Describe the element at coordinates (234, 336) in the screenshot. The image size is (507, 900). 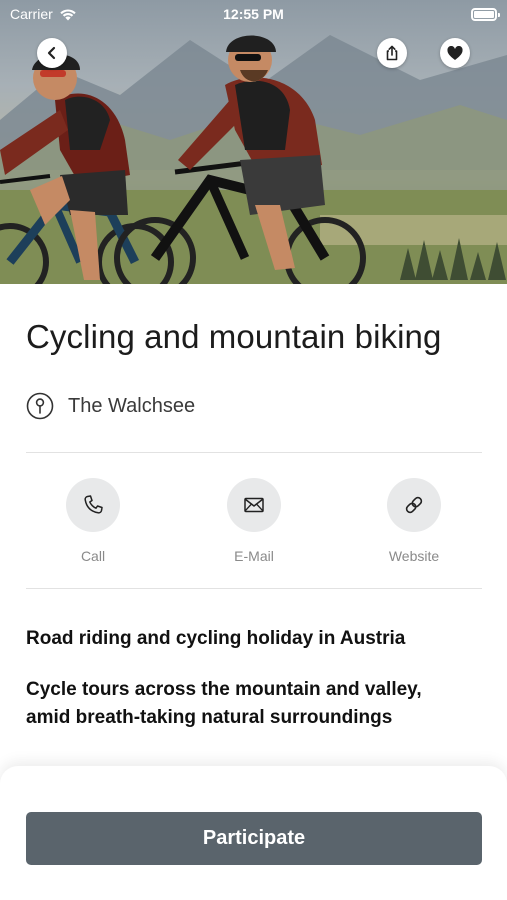
I see `event-title: Cycling and mountain biking` at that location.